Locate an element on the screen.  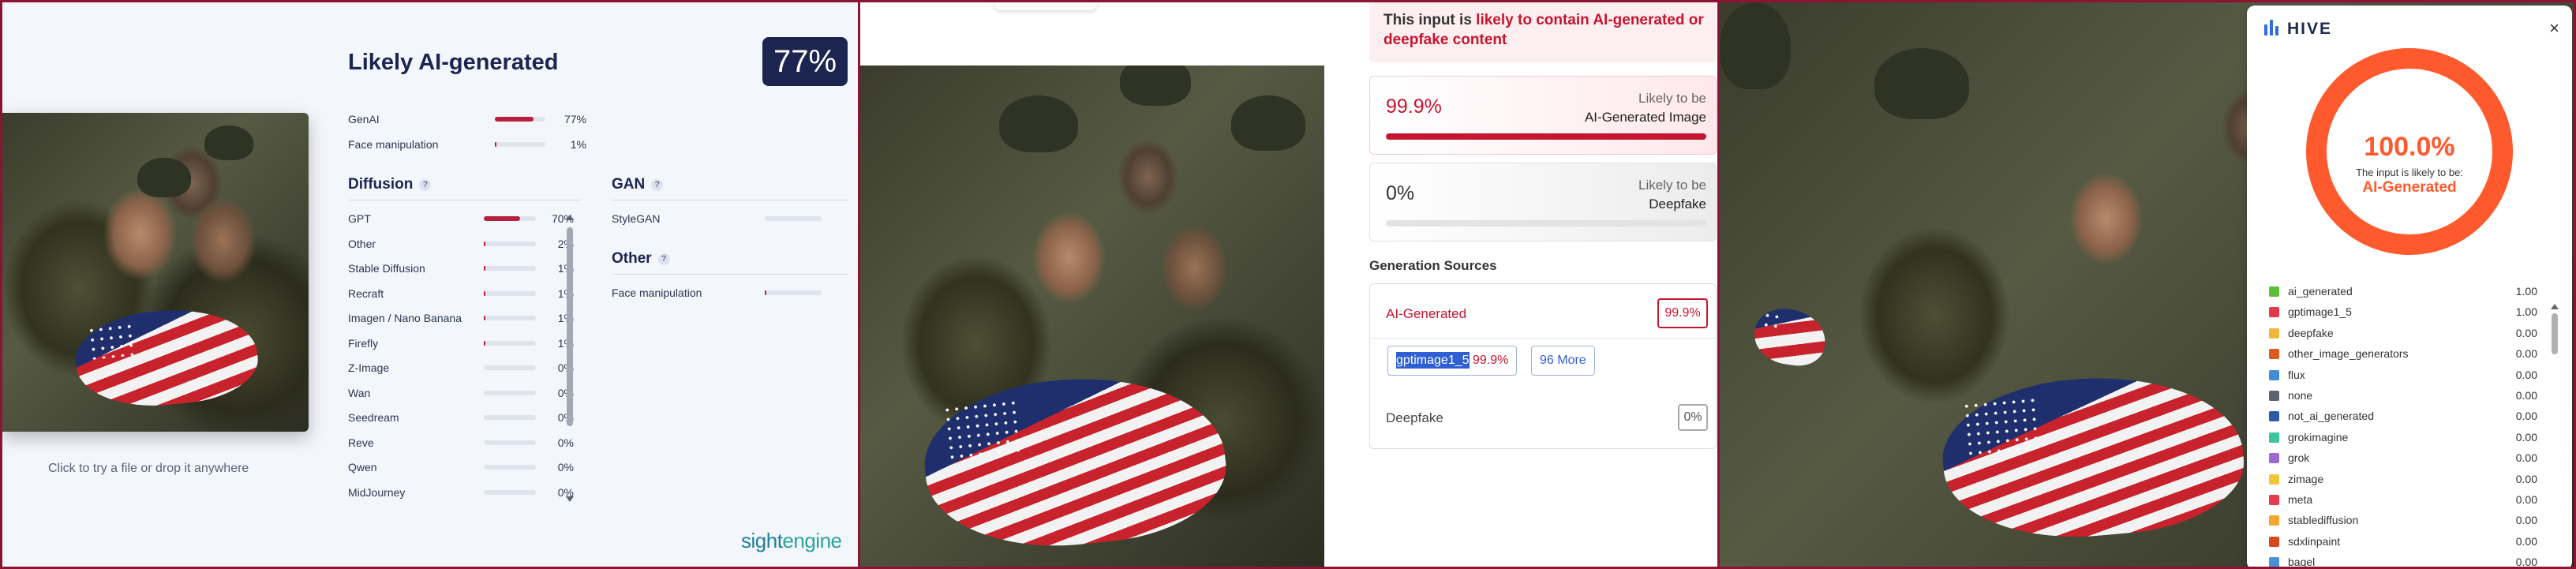
model-chip: gptimage1_5 99.9% is located at coordinates (1452, 361).